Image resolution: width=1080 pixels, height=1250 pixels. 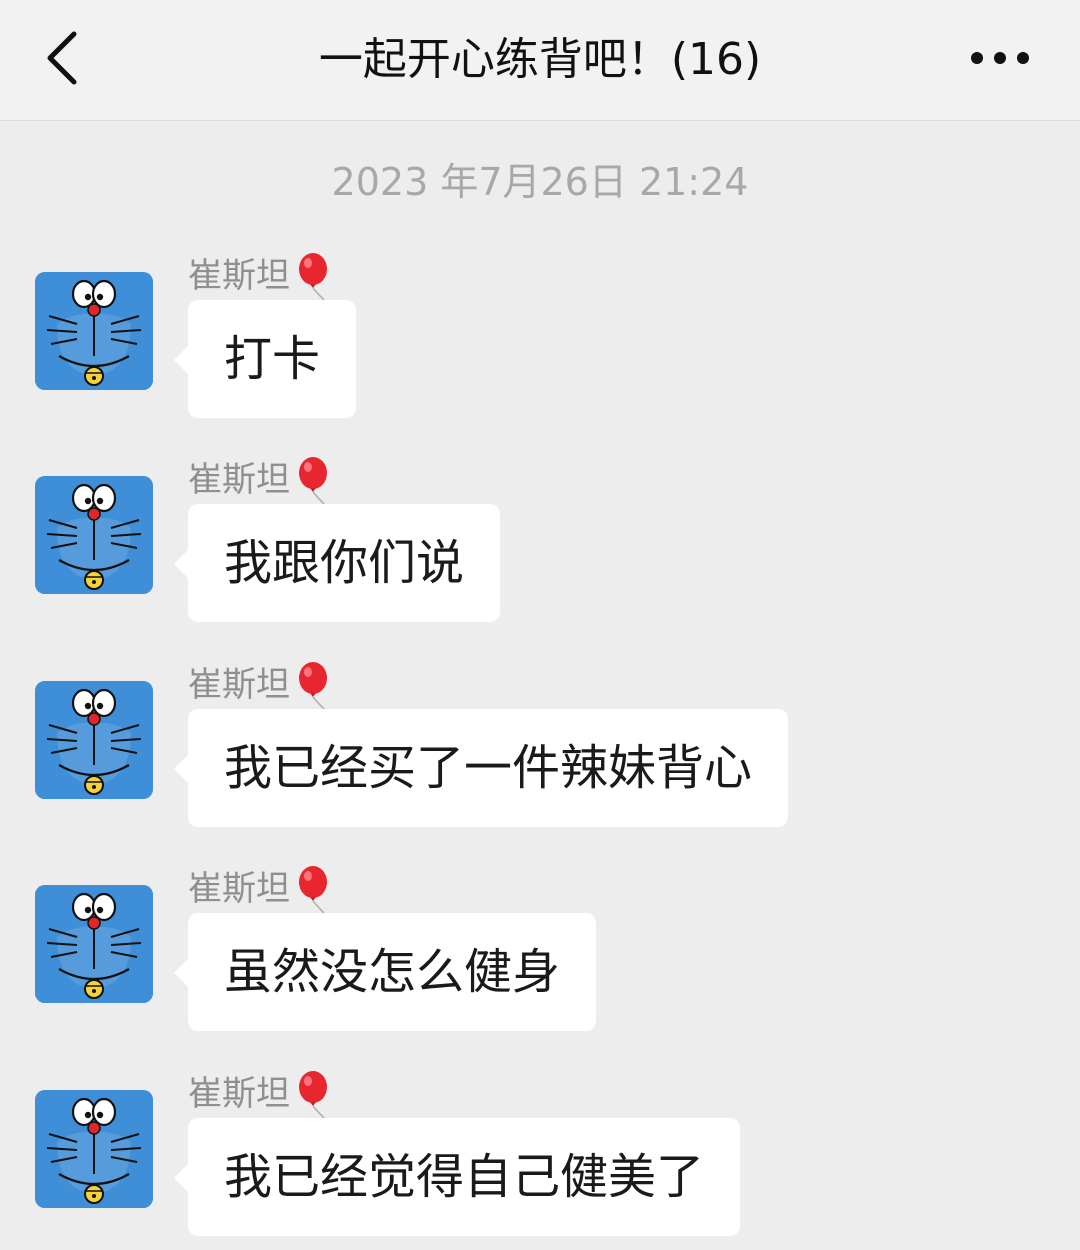 I want to click on more-button, so click(x=1000, y=58).